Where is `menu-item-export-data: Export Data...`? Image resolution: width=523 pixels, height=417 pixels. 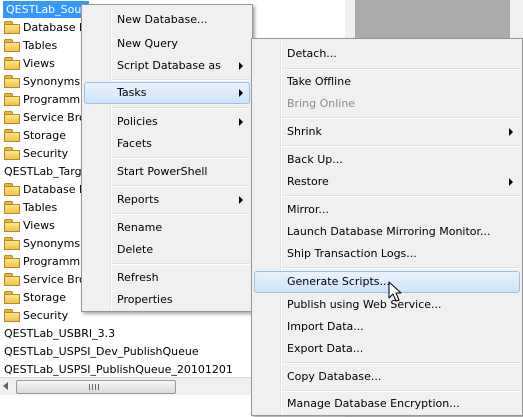
menu-item-export-data: Export Data... is located at coordinates (387, 349).